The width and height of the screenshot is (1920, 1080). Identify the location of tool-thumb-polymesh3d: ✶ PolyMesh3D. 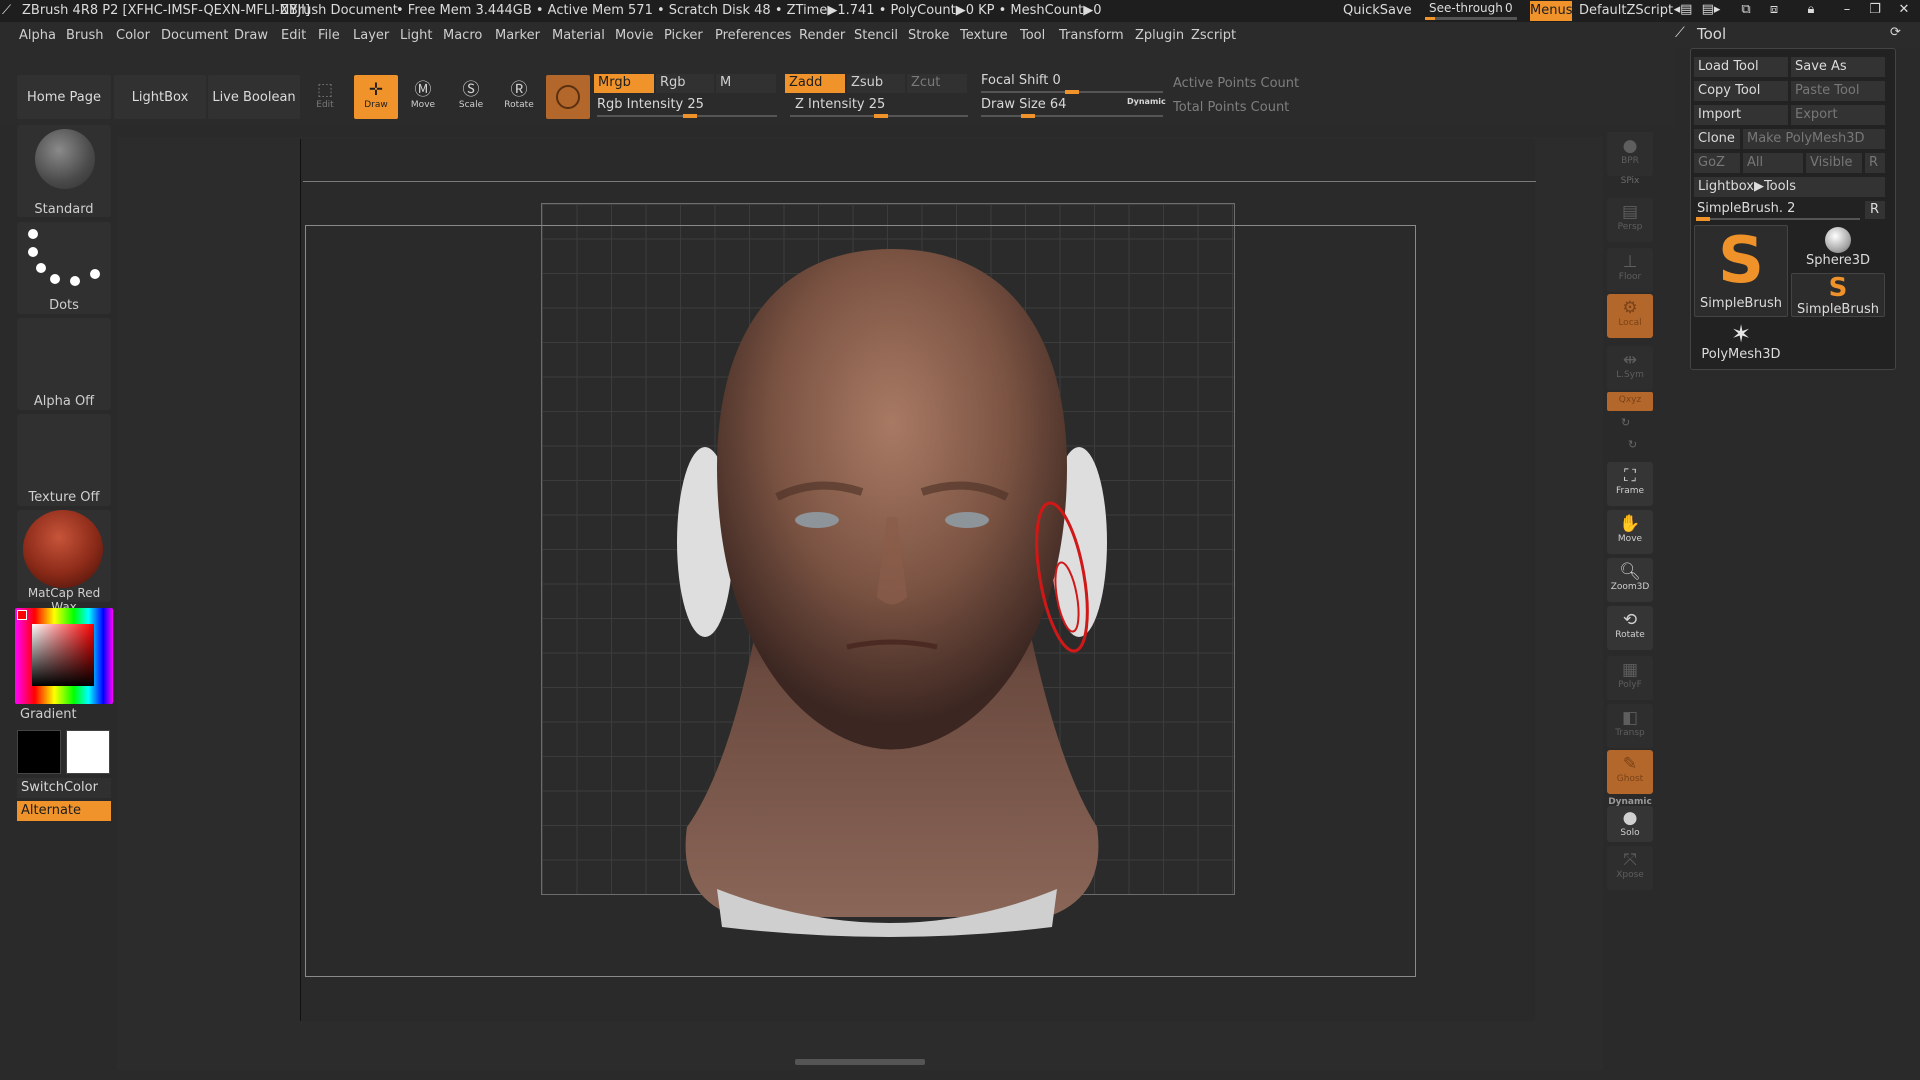
(1741, 343).